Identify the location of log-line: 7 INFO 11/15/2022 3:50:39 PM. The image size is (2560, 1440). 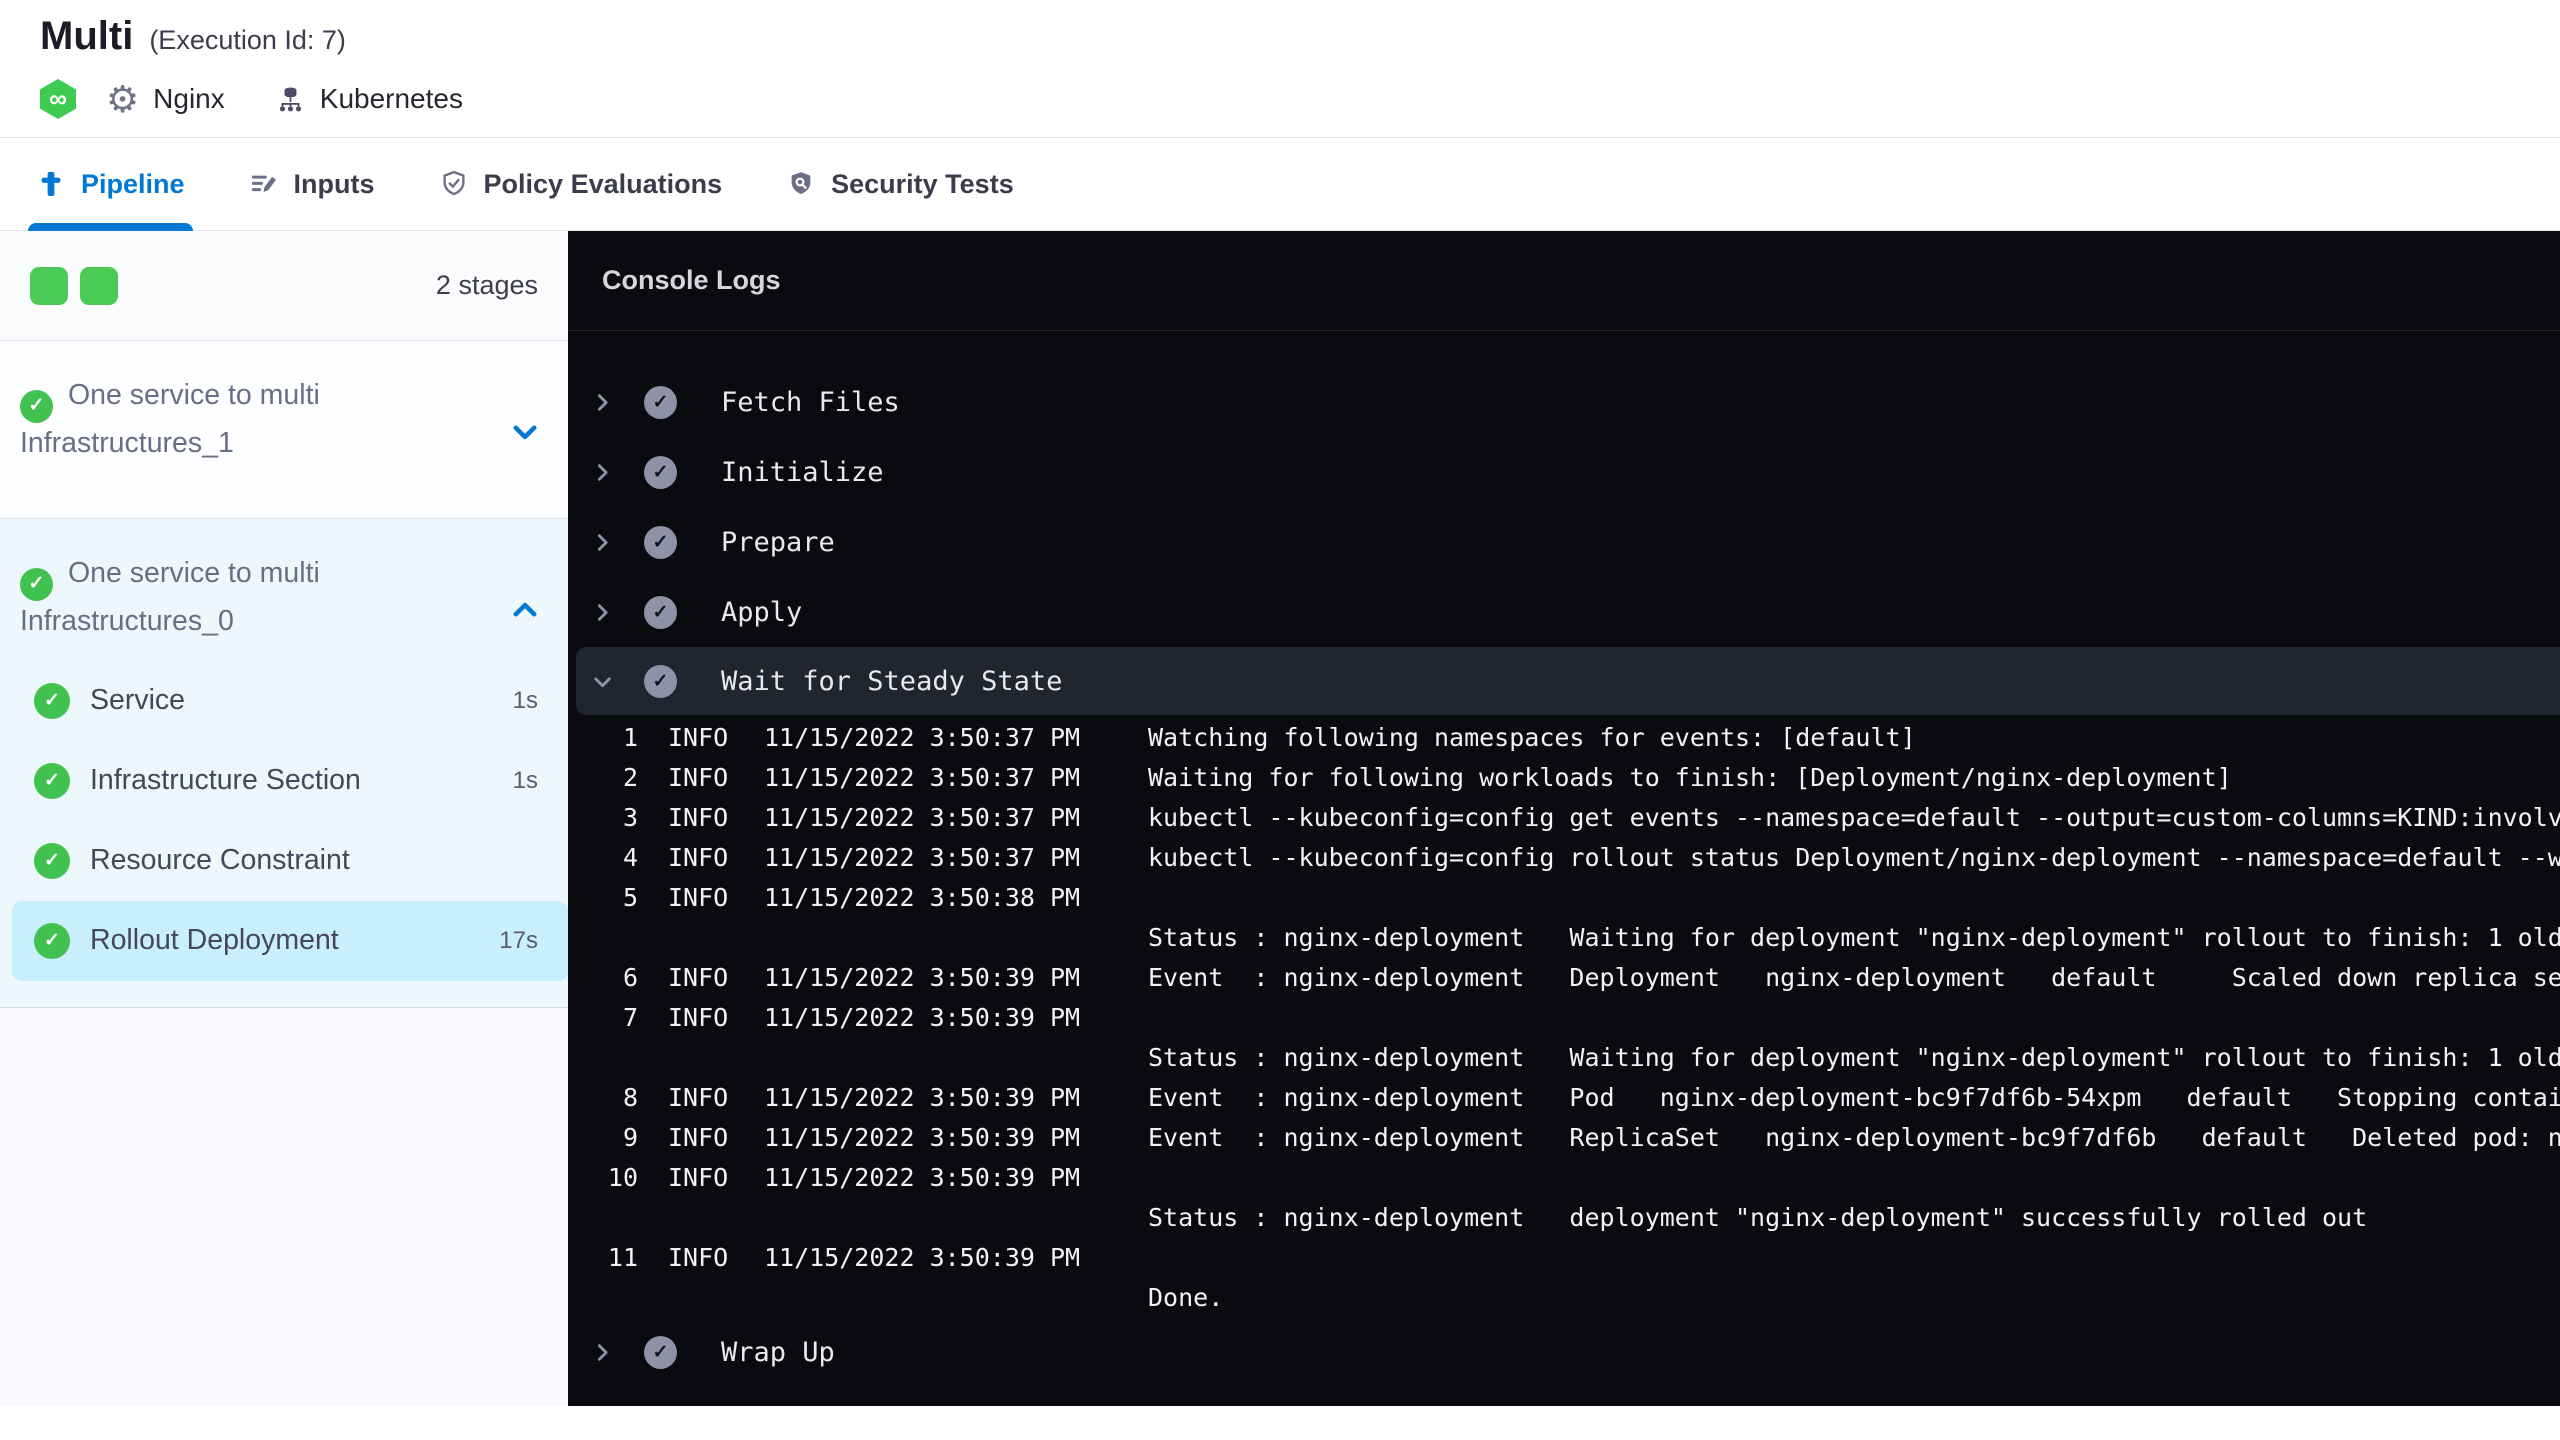
(1564, 1017).